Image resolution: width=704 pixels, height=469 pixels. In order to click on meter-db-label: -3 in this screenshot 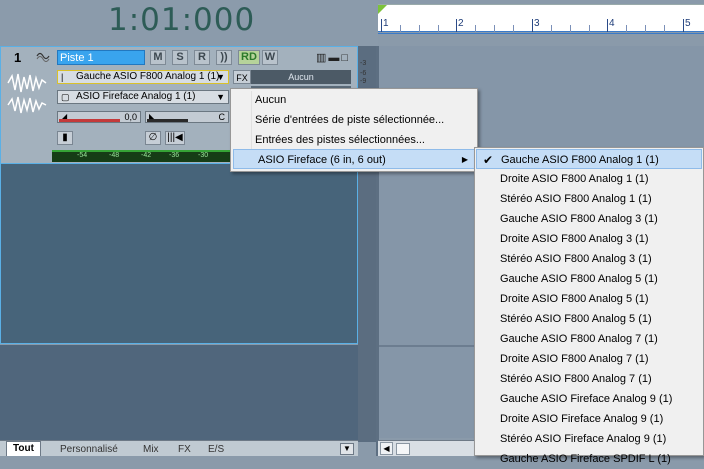, I will do `click(363, 63)`.